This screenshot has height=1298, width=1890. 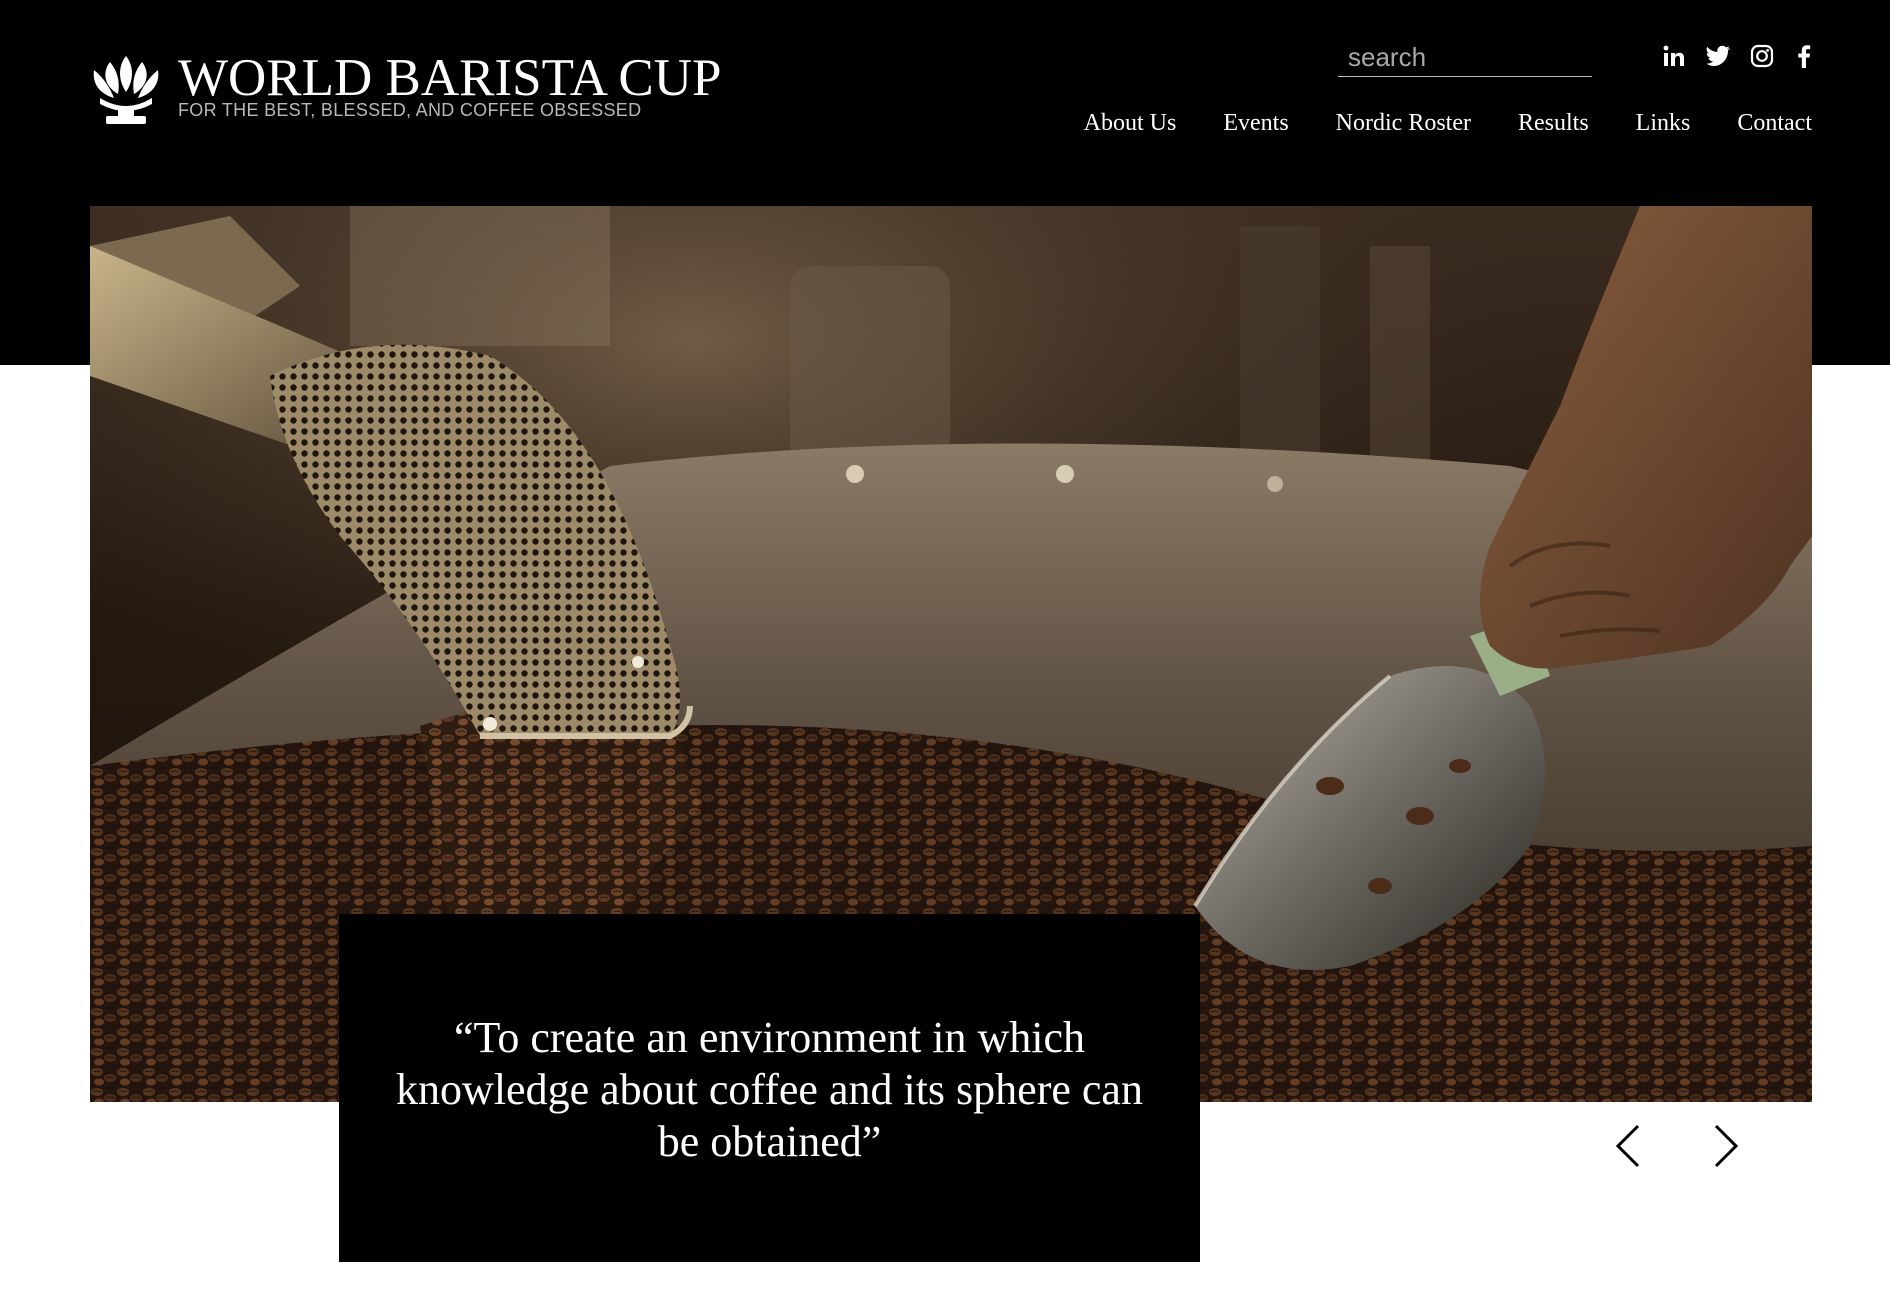 What do you see at coordinates (1403, 123) in the screenshot?
I see `nav-nordic-roster: Nordic Roster` at bounding box center [1403, 123].